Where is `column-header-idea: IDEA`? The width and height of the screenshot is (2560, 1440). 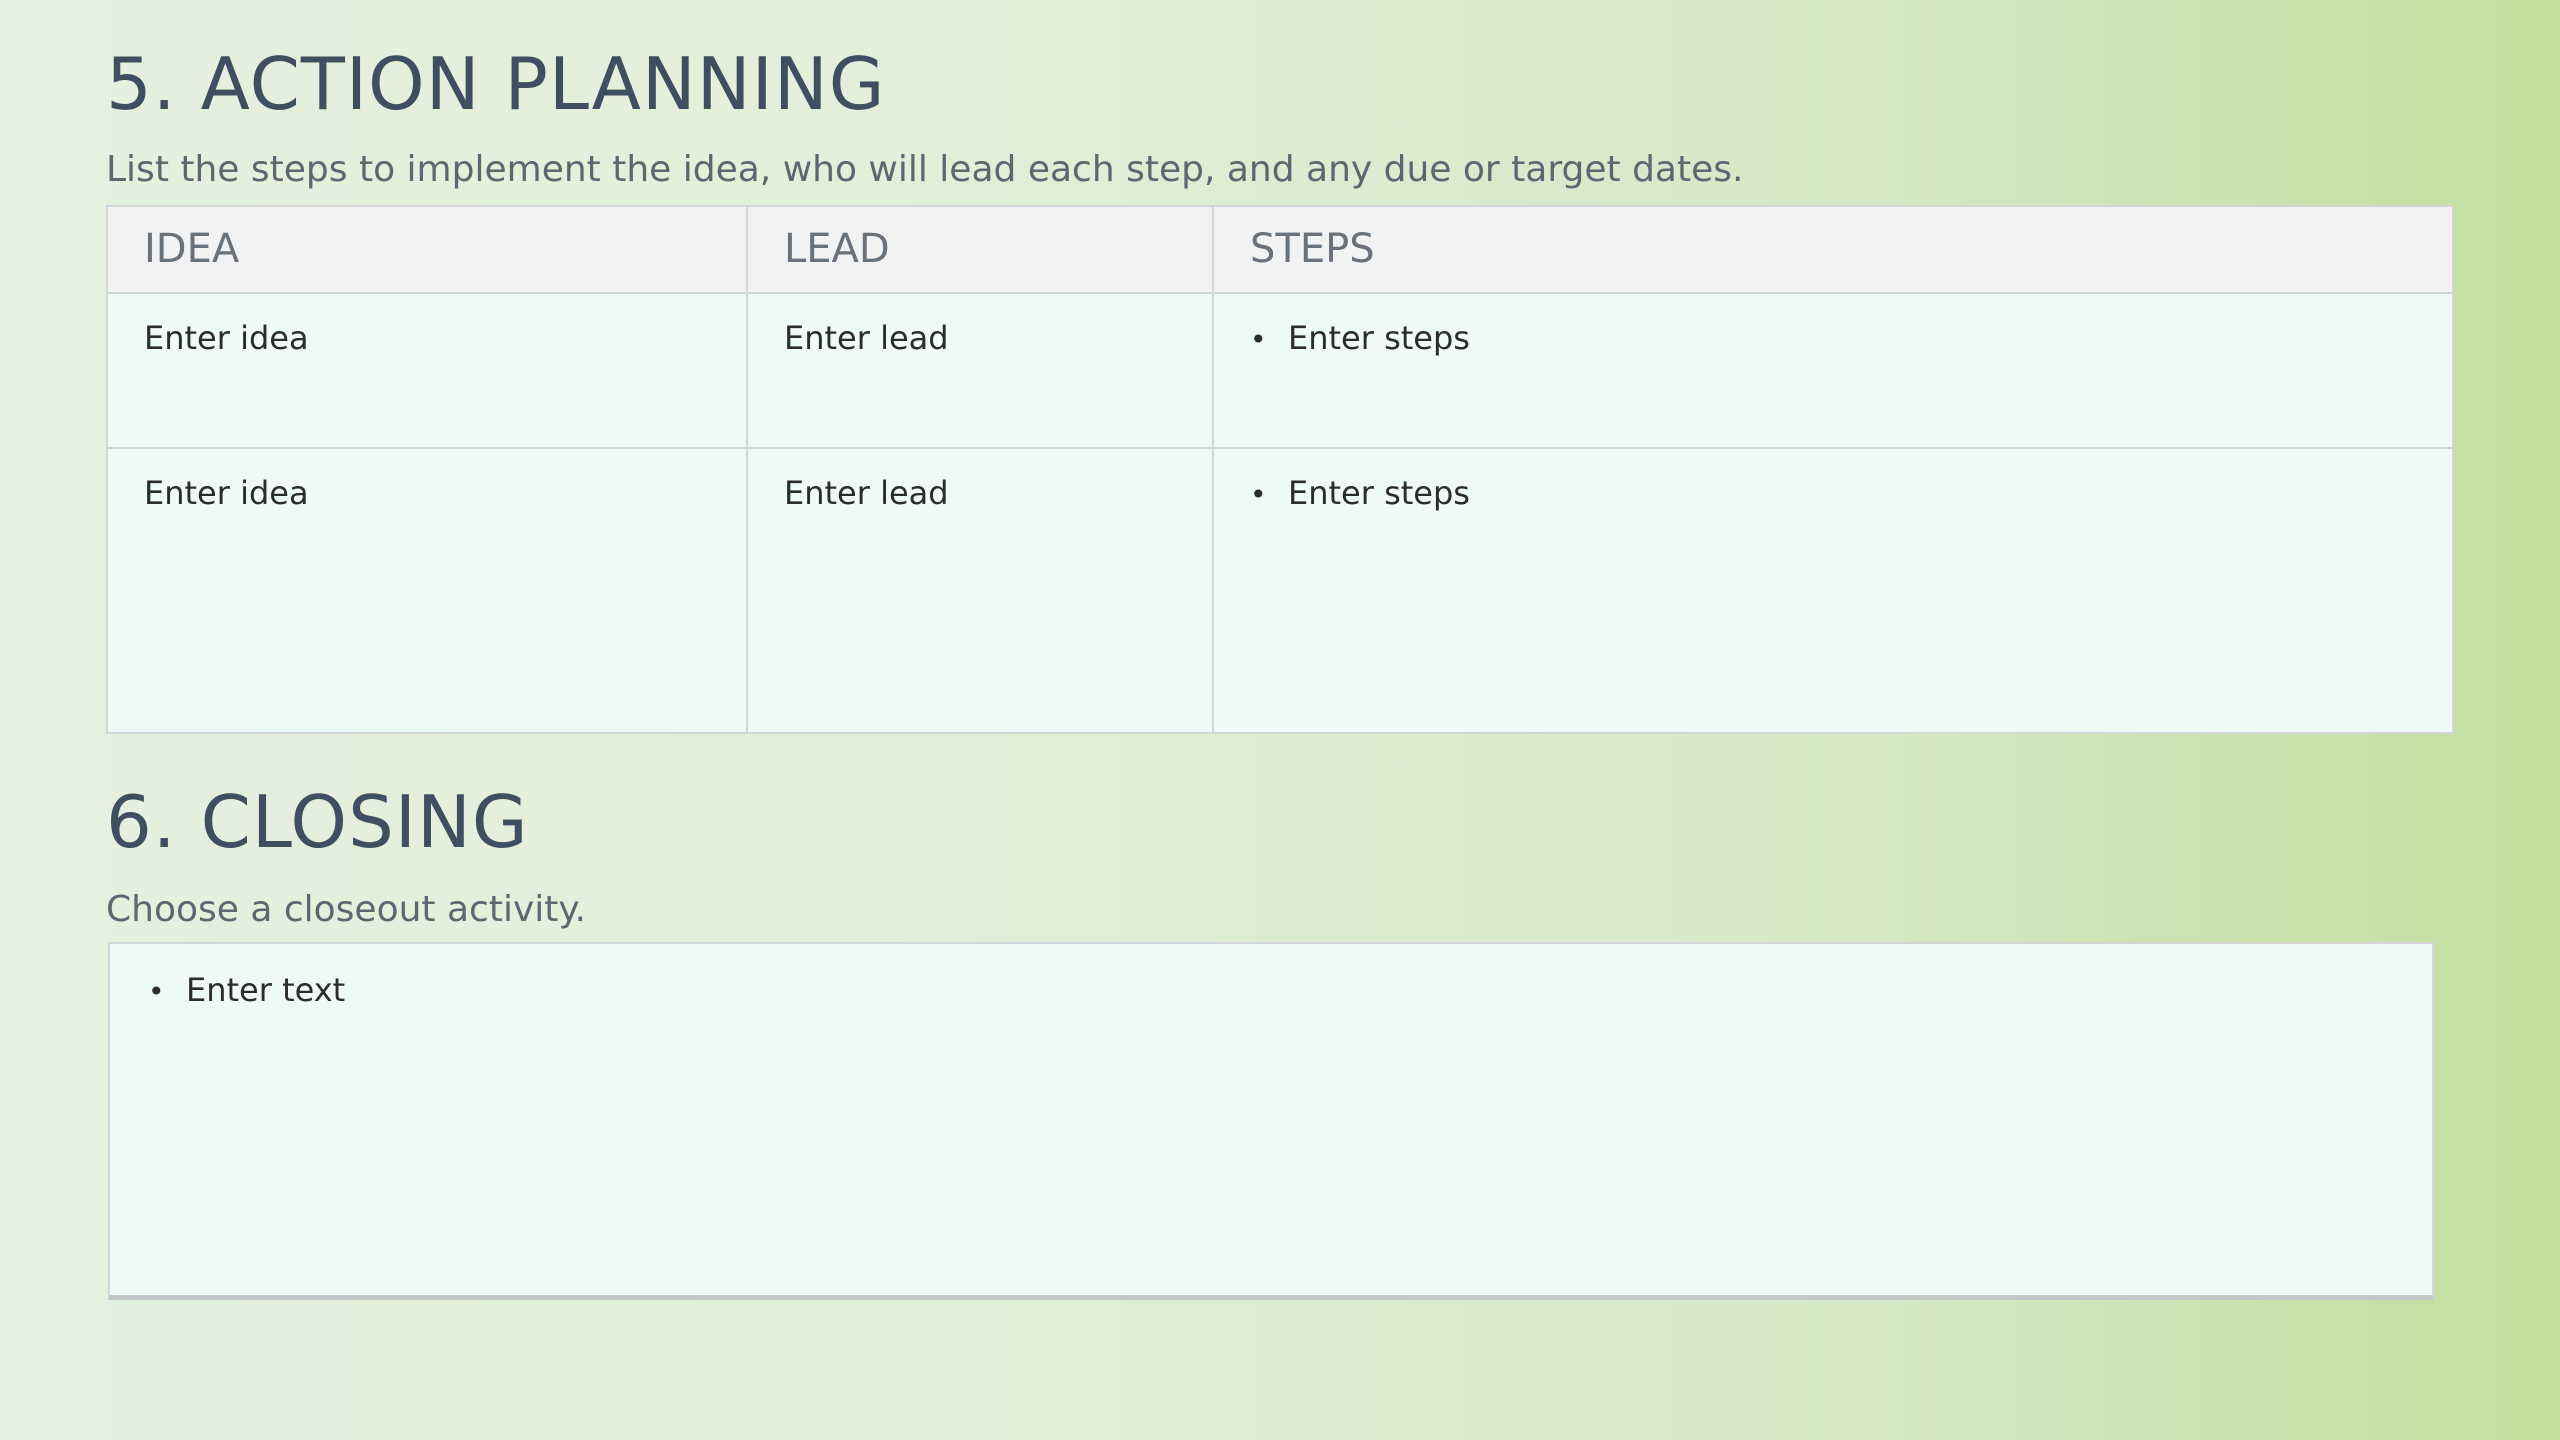 column-header-idea: IDEA is located at coordinates (427, 249).